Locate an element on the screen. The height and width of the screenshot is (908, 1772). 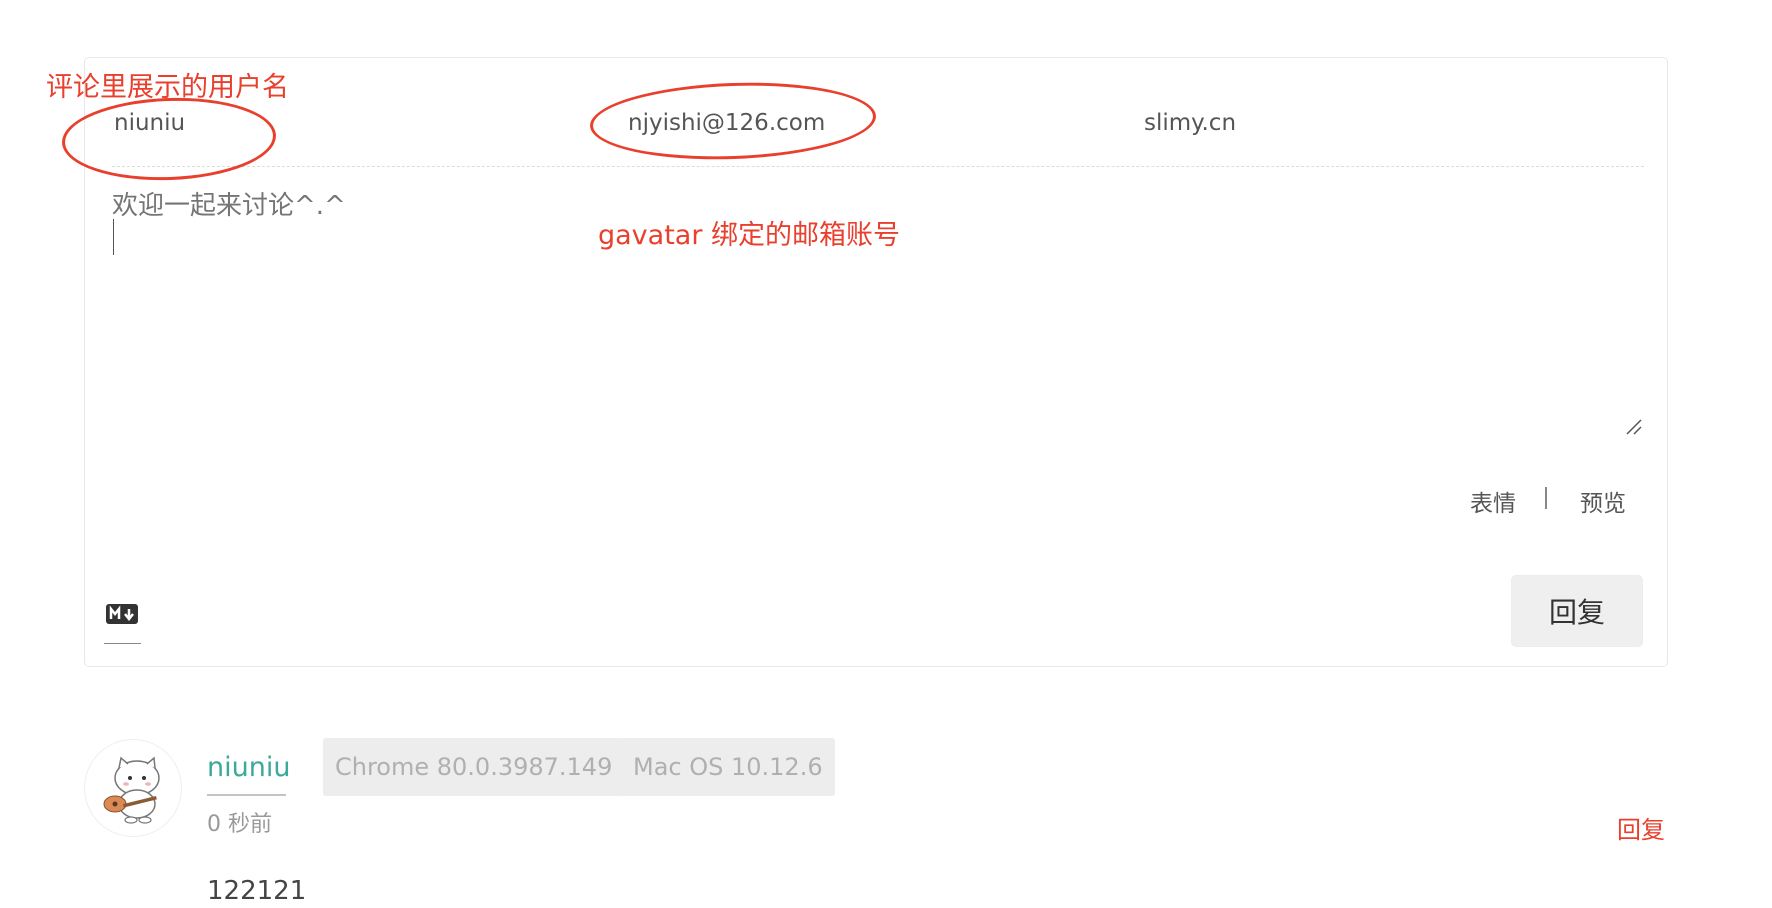
text-caret is located at coordinates (113, 237).